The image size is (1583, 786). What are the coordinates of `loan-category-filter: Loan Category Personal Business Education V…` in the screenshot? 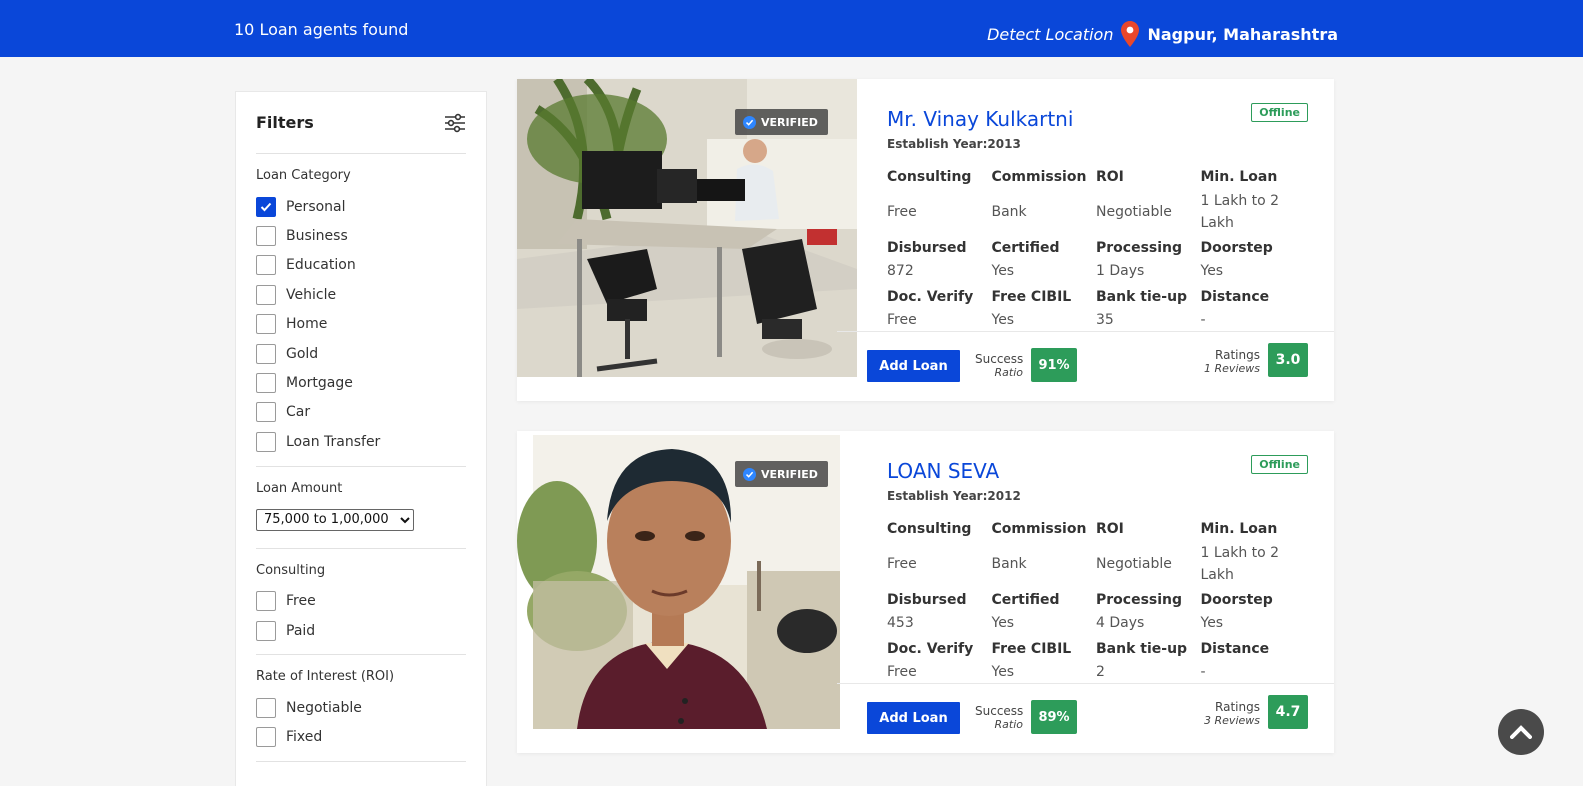 It's located at (361, 310).